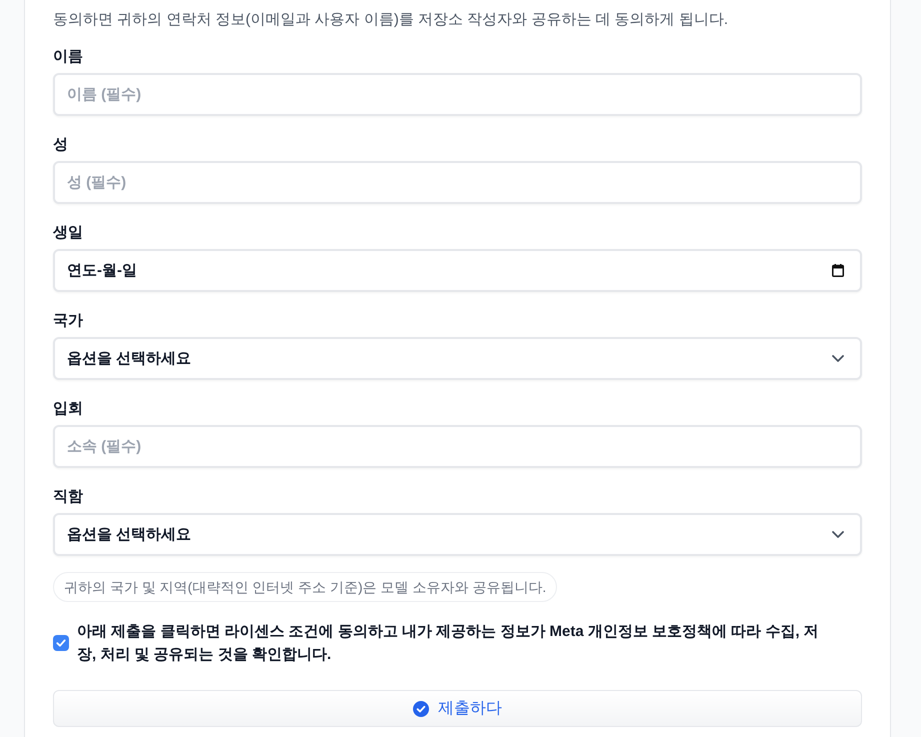  Describe the element at coordinates (457, 94) in the screenshot. I see `text-field: 이름 (필수)` at that location.